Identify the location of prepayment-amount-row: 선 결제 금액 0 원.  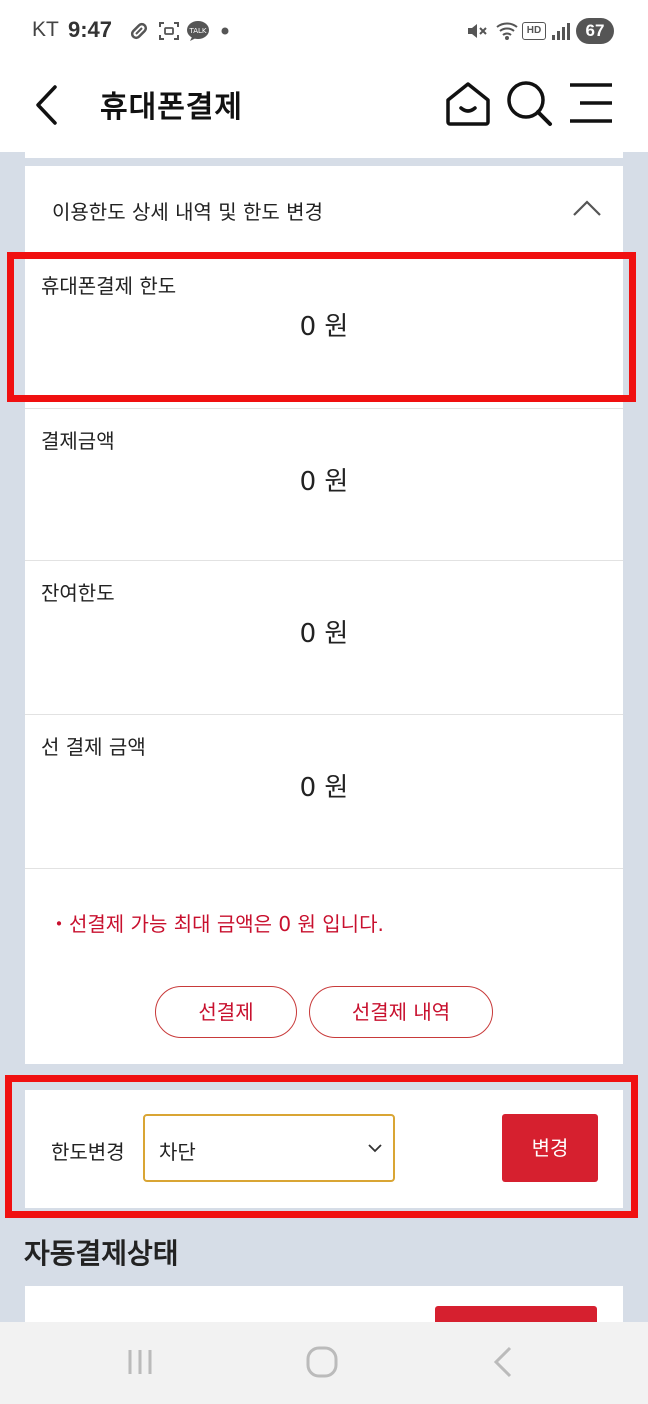
(324, 791).